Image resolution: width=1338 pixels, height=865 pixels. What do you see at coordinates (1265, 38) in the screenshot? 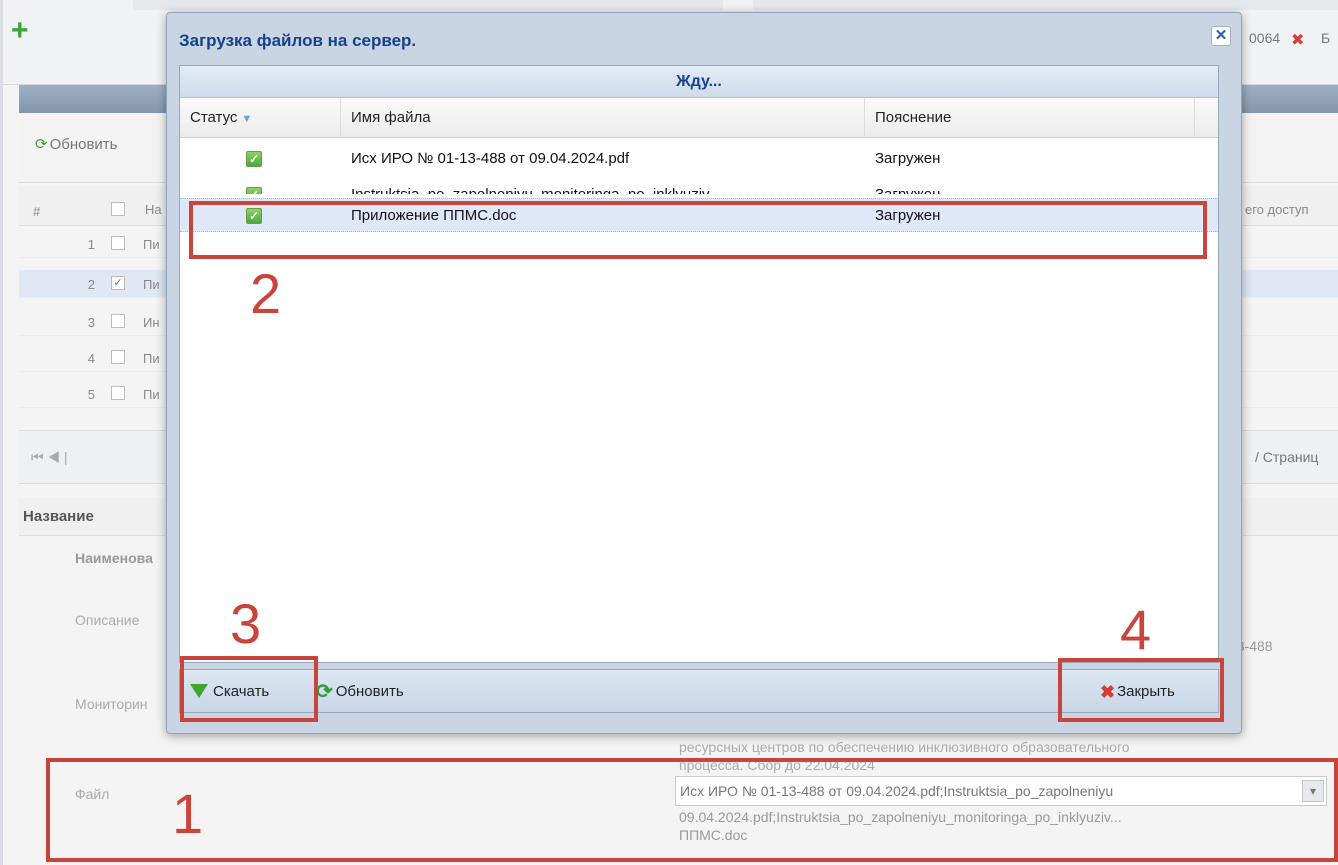
I see `record-number: 0064` at bounding box center [1265, 38].